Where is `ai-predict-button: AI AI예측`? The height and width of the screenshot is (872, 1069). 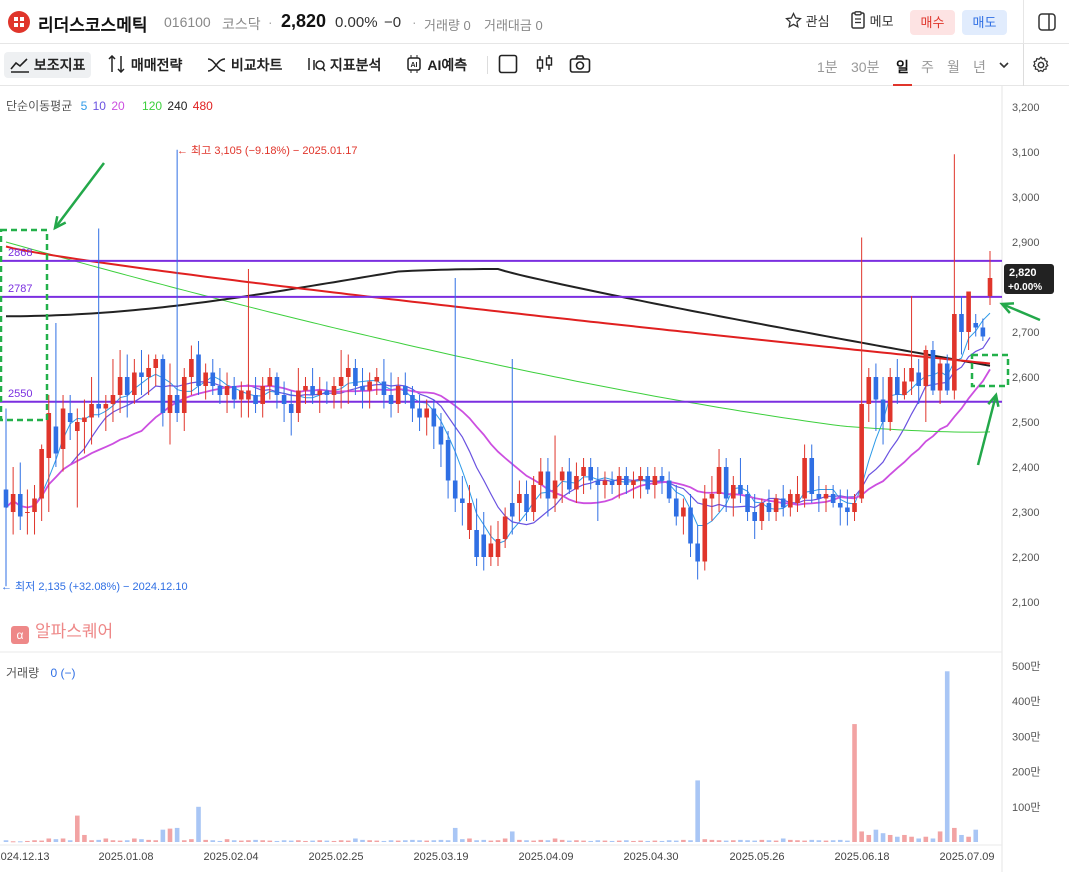
ai-predict-button: AI AI예측 is located at coordinates (435, 65).